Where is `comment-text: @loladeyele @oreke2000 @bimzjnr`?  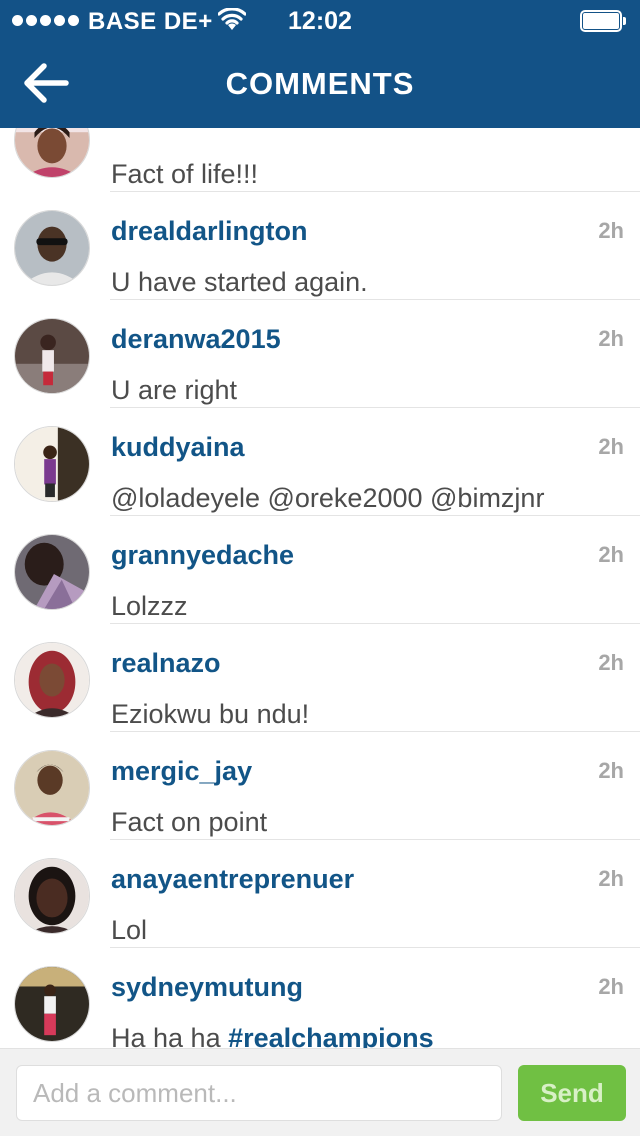
comment-text: @loladeyele @oreke2000 @bimzjnr is located at coordinates (328, 498).